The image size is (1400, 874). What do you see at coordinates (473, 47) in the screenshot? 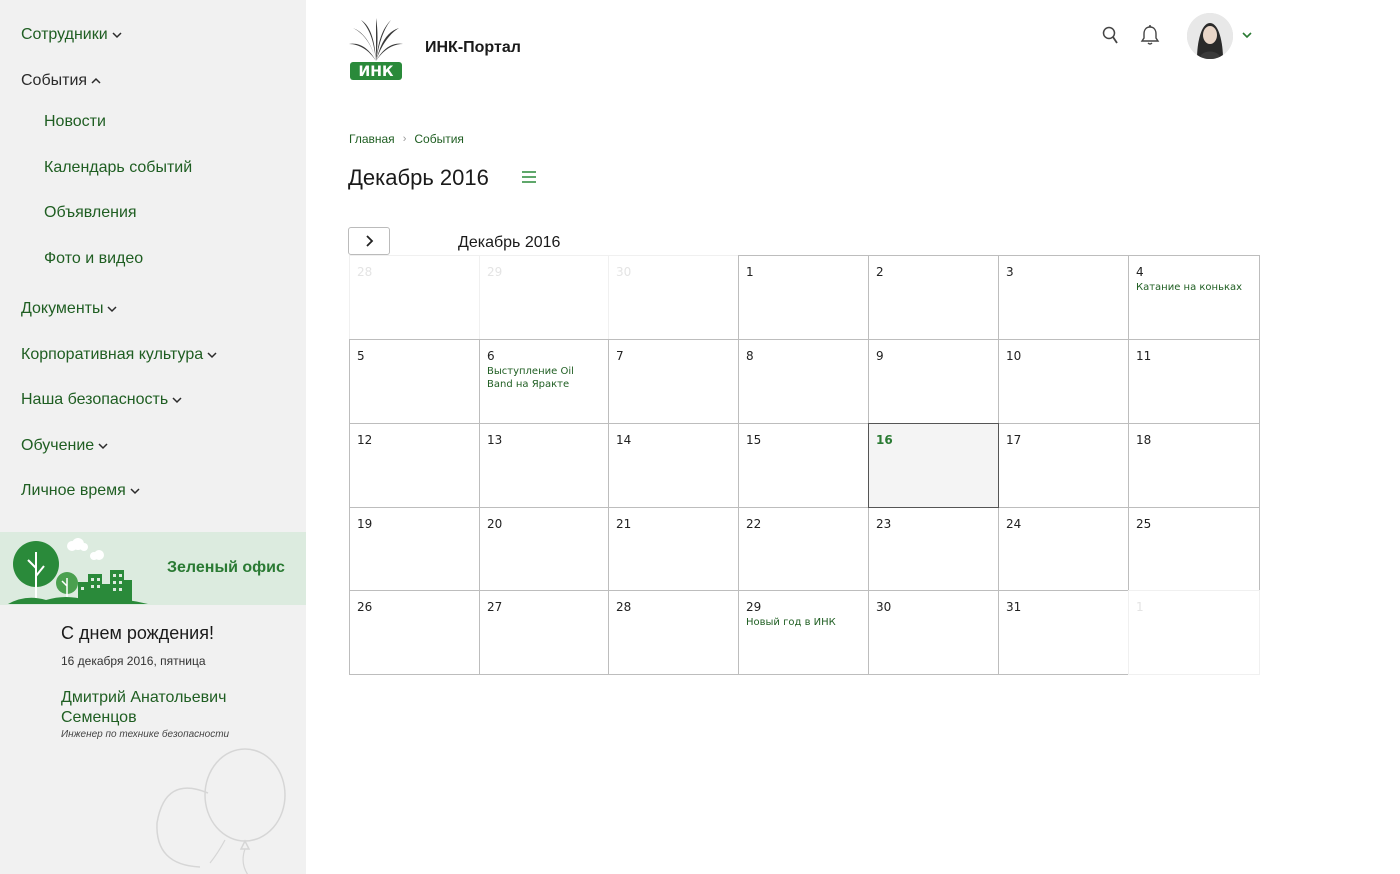
I see `portal-title: ИНК-Портал` at bounding box center [473, 47].